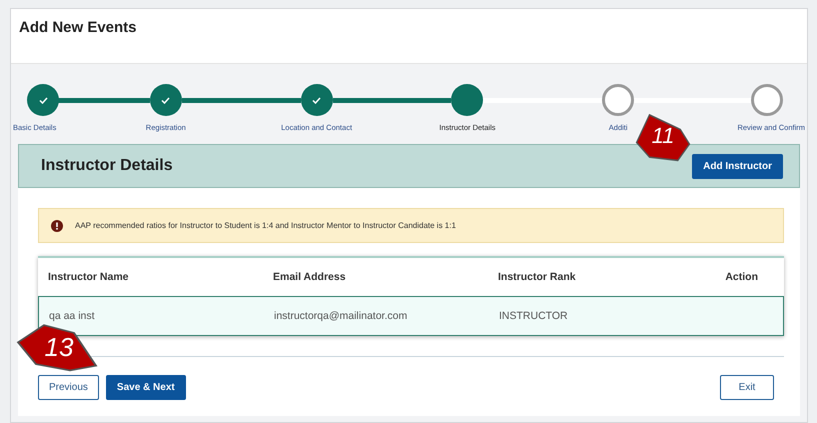 This screenshot has width=817, height=423. I want to click on table-row: qa aa inst instructorqa@mailinator.com INSTRUCTOR, so click(411, 316).